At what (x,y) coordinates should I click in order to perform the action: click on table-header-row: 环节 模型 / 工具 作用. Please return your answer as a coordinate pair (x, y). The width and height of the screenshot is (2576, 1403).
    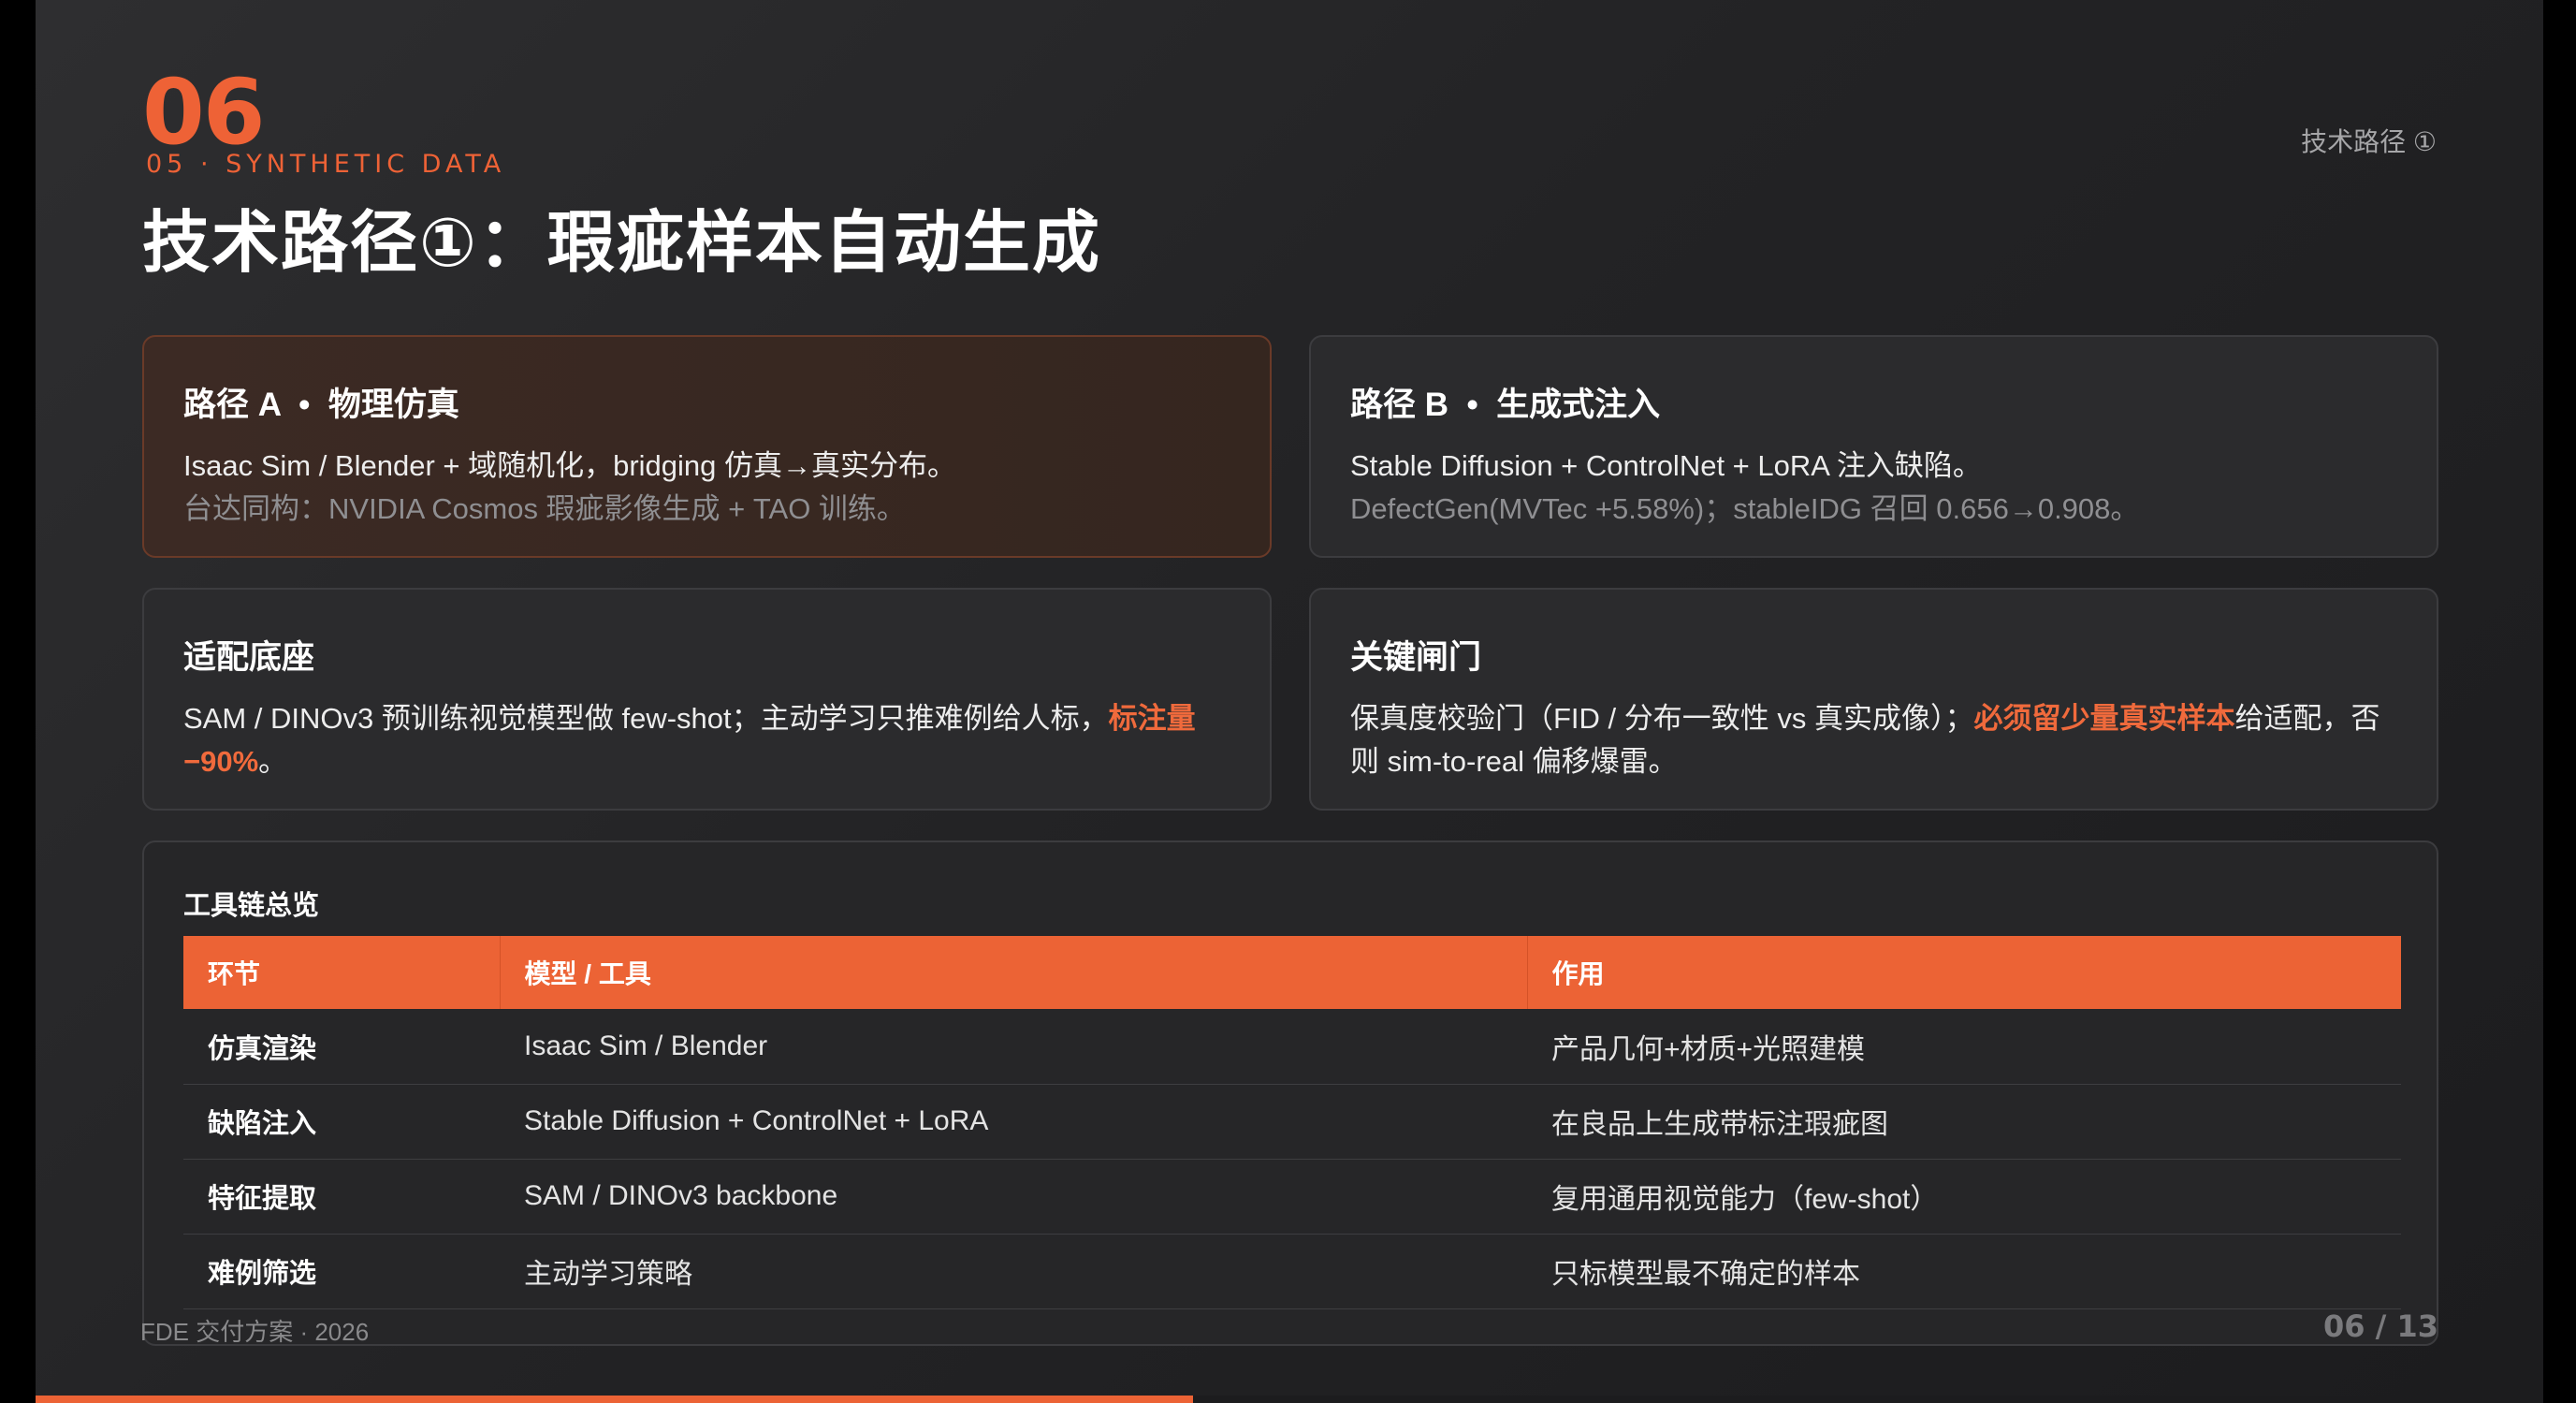
    Looking at the image, I should click on (1292, 972).